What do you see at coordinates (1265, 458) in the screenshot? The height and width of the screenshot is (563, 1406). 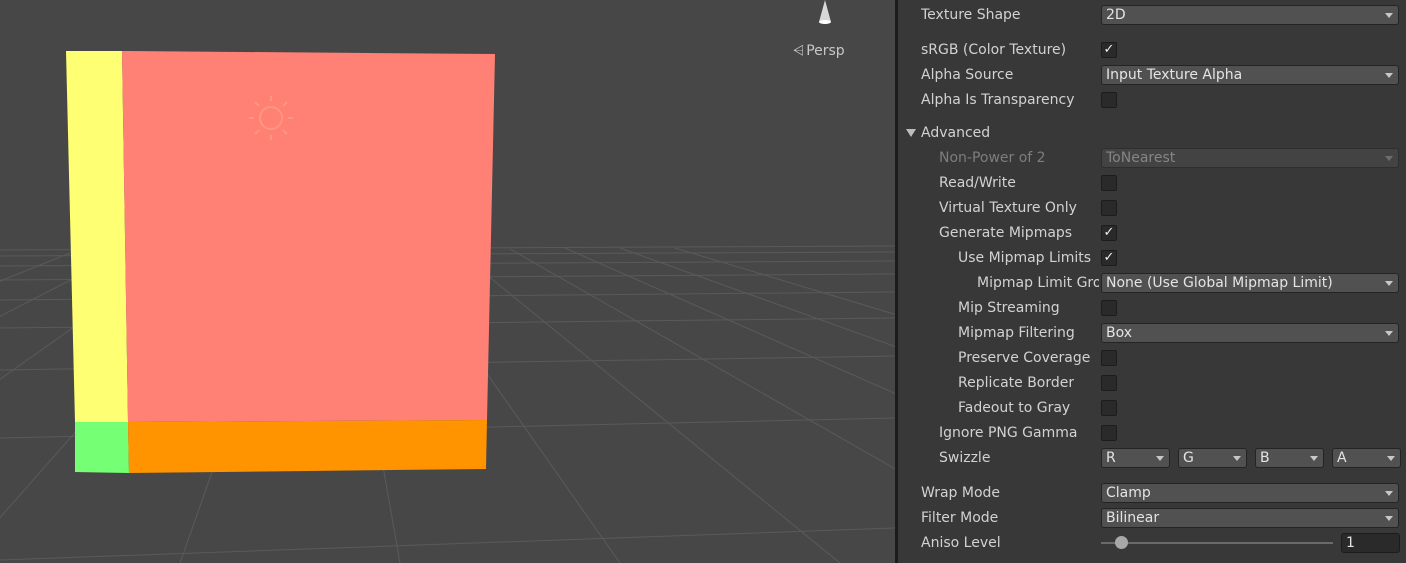 I see `swizzle-b-value: B` at bounding box center [1265, 458].